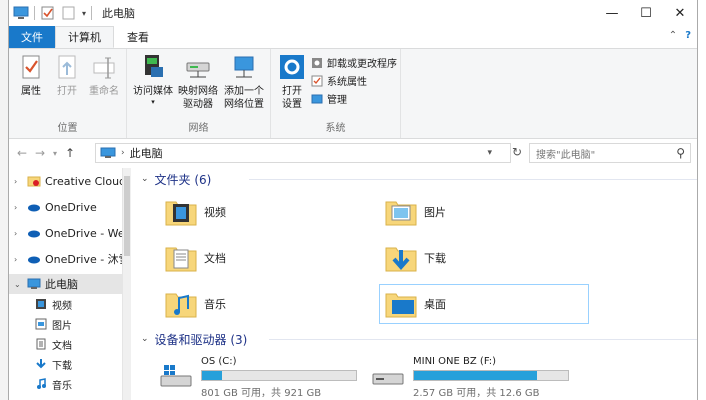 This screenshot has width=706, height=400. Describe the element at coordinates (83, 233) in the screenshot. I see `nav-label: OneDrive - Wen` at that location.